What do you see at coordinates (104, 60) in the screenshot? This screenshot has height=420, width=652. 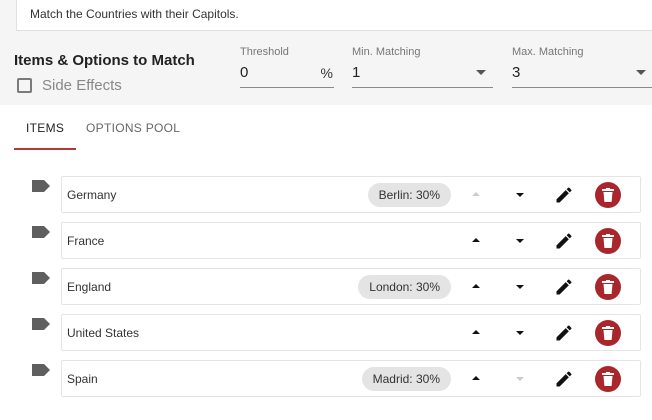 I see `section-title: Items & Options to Match` at bounding box center [104, 60].